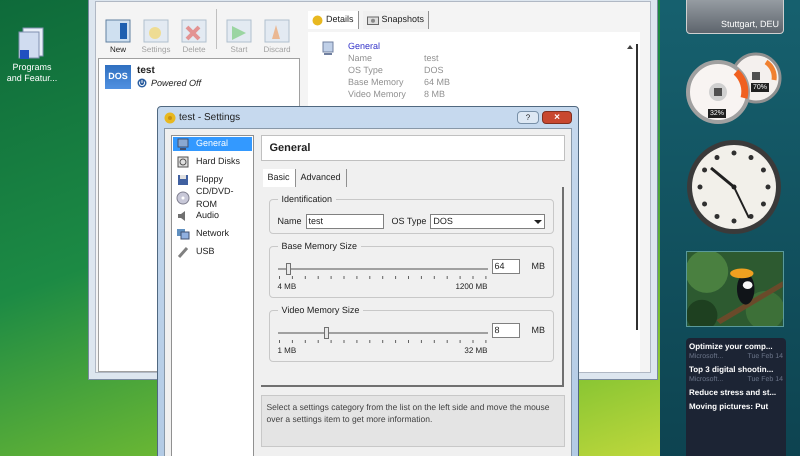 The width and height of the screenshot is (800, 456). What do you see at coordinates (434, 70) in the screenshot?
I see `detail-value: DOS` at bounding box center [434, 70].